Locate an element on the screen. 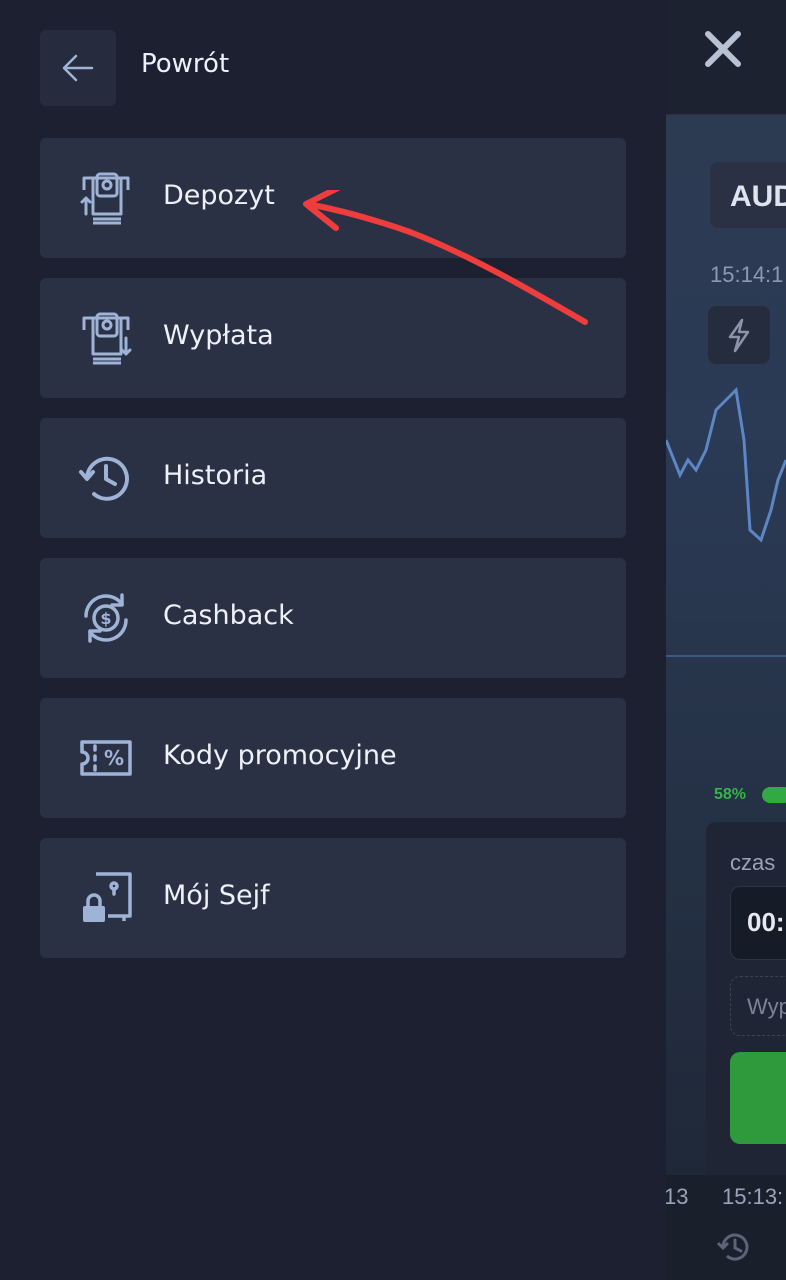 Image resolution: width=786 pixels, height=1280 pixels. deposit-atm-icon is located at coordinates (105, 198).